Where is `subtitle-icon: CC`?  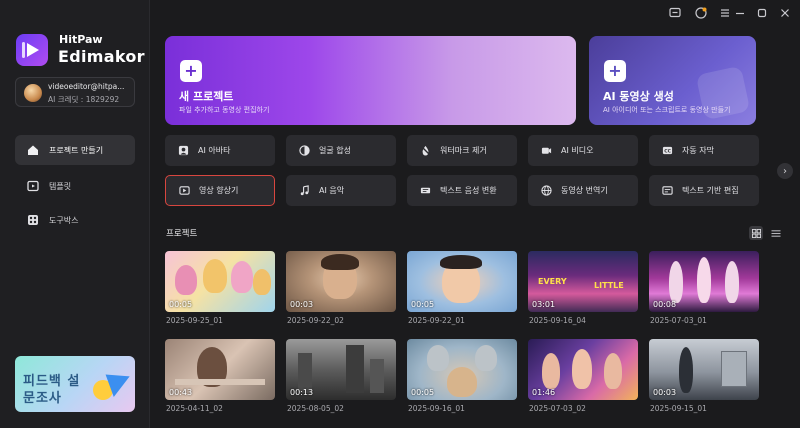 subtitle-icon: CC is located at coordinates (667, 151).